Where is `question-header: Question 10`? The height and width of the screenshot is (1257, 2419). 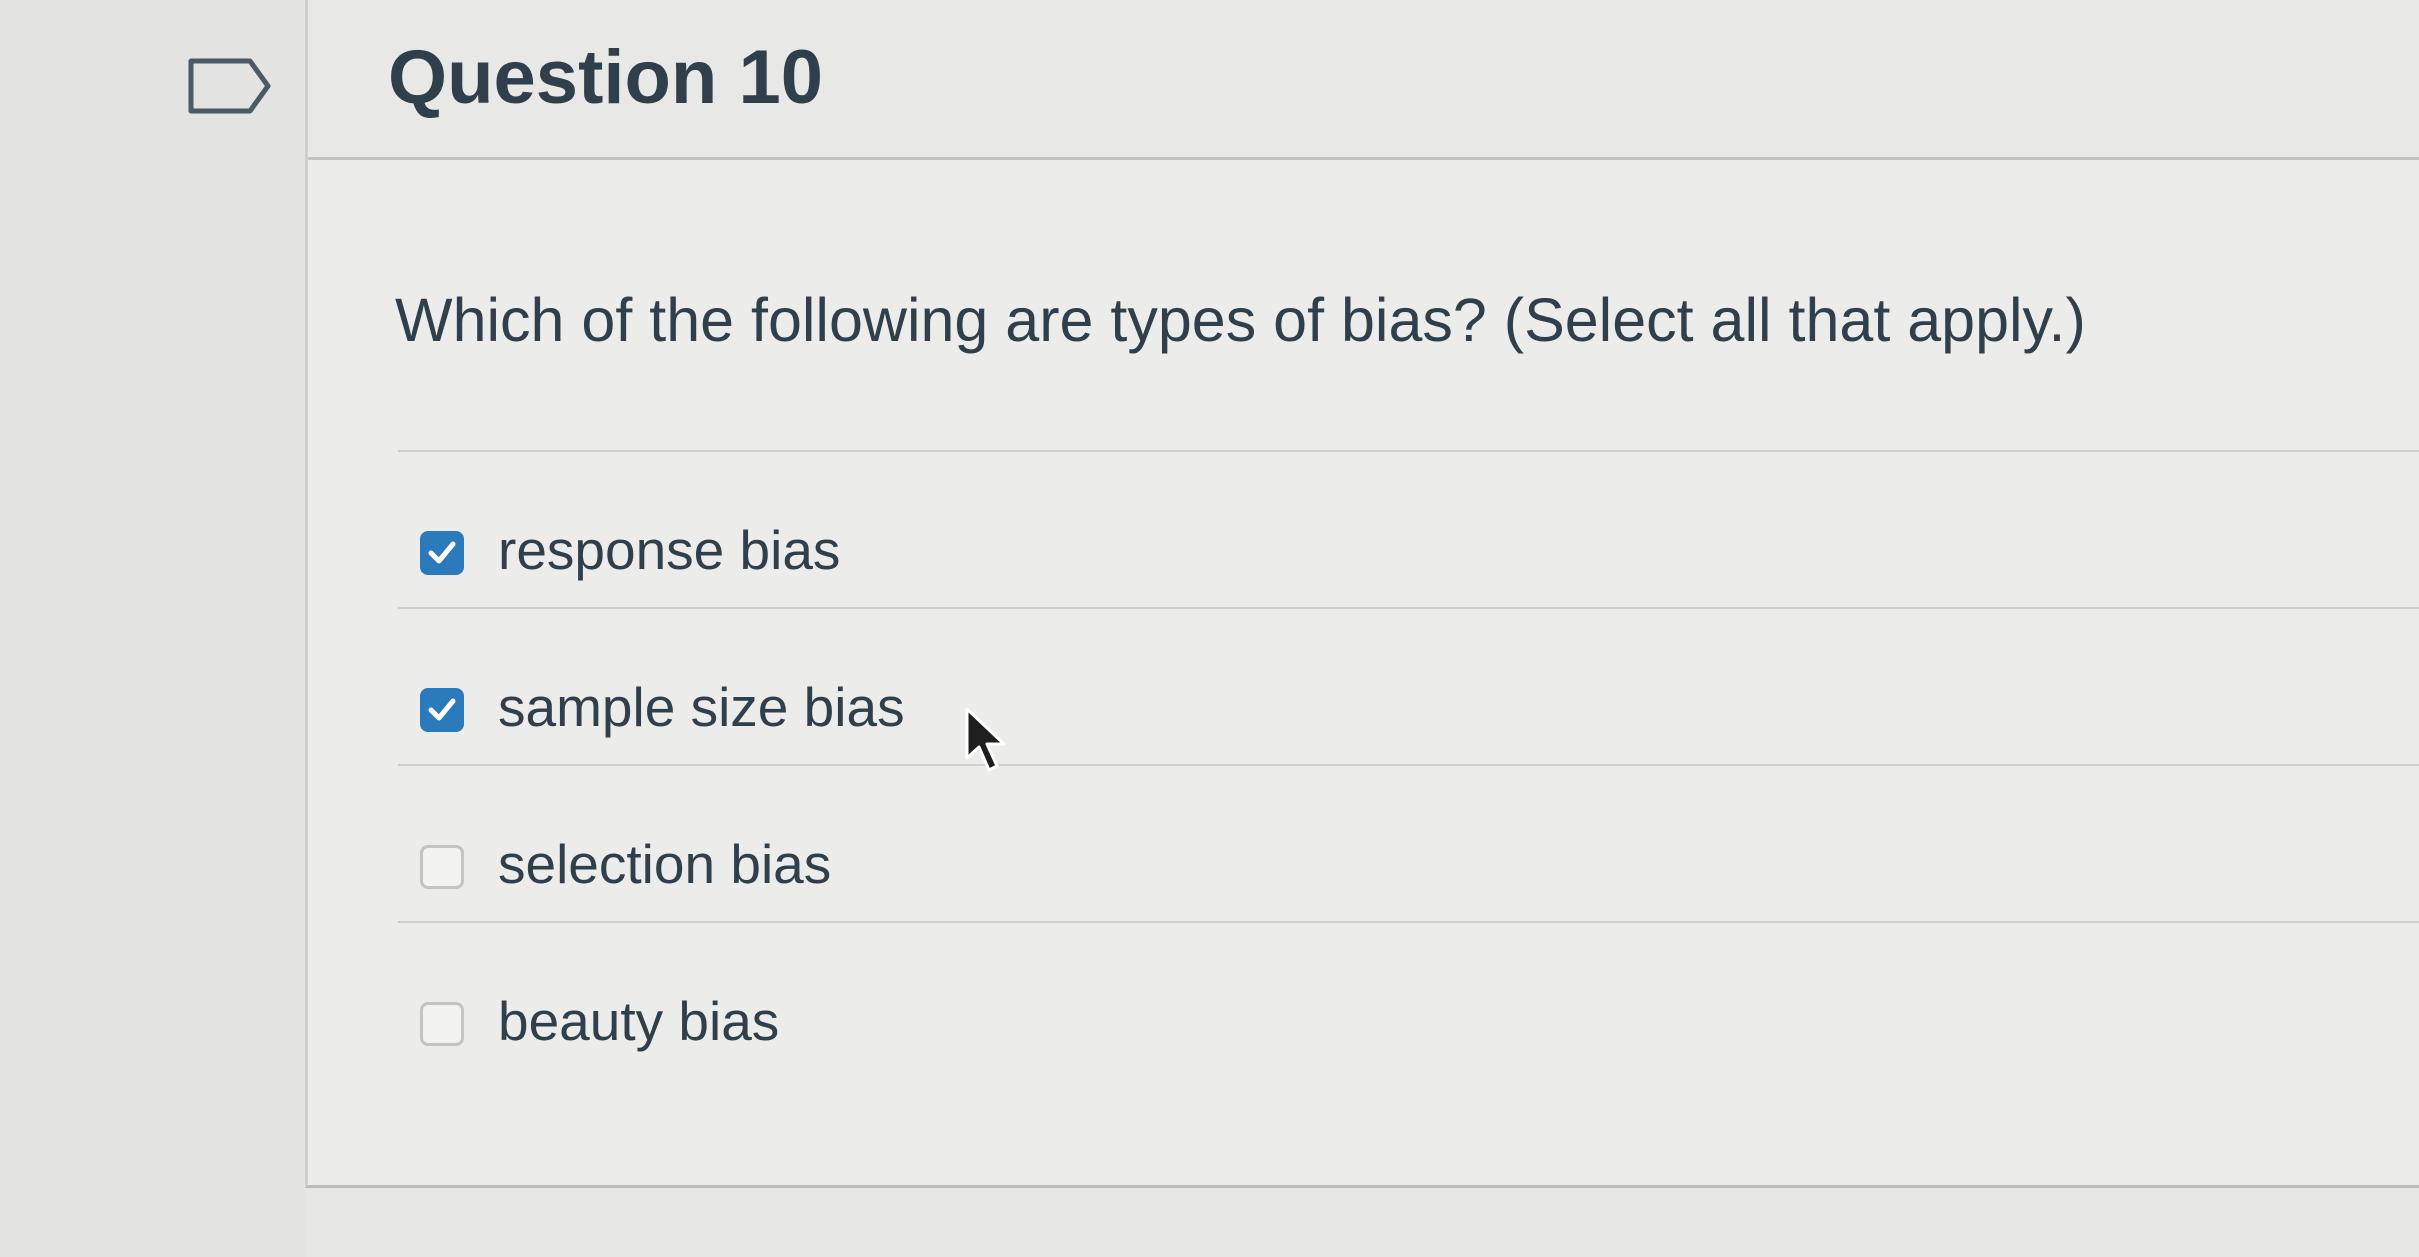 question-header: Question 10 is located at coordinates (1363, 80).